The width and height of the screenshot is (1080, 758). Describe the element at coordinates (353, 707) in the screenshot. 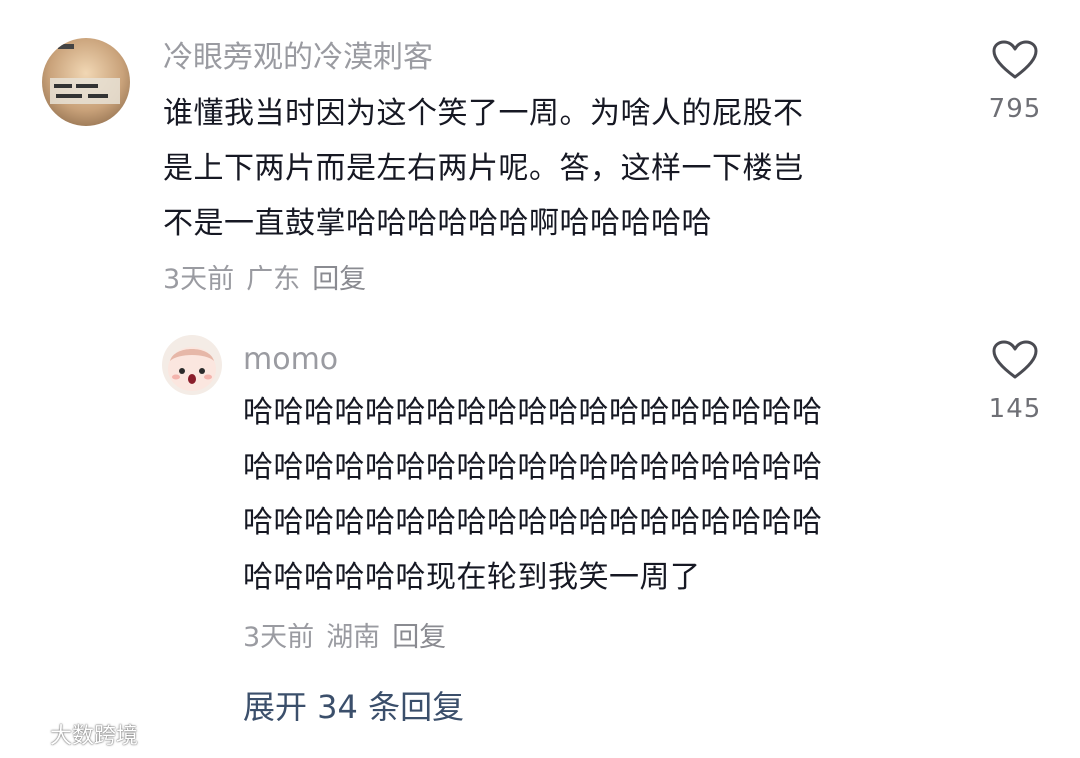

I see `expand-replies-button: 展开 34 条回复` at that location.